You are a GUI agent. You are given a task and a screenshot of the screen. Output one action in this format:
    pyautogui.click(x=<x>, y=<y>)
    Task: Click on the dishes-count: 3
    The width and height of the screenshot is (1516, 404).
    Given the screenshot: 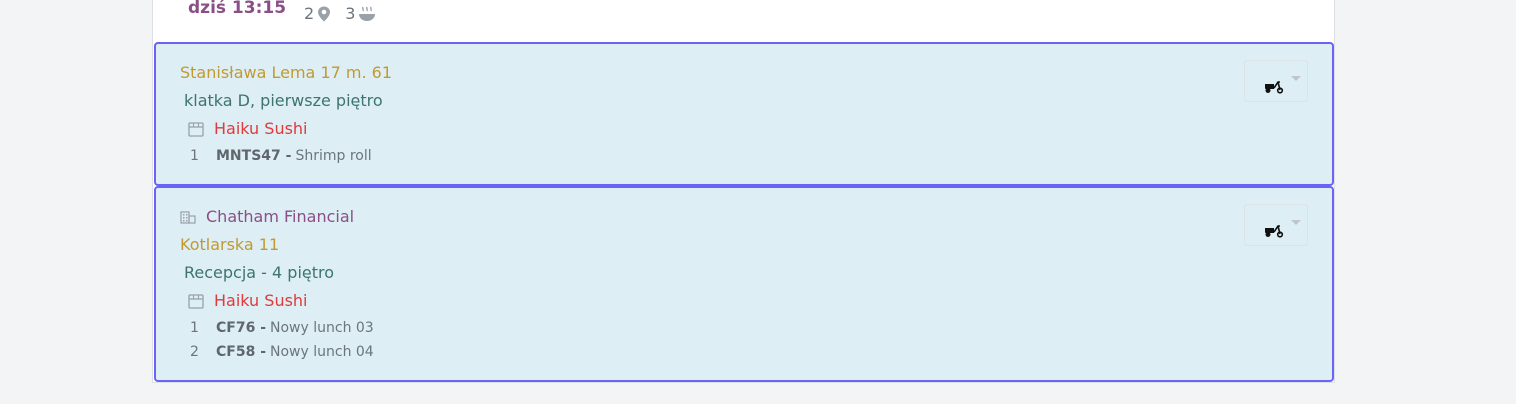 What is the action you would take?
    pyautogui.click(x=360, y=13)
    